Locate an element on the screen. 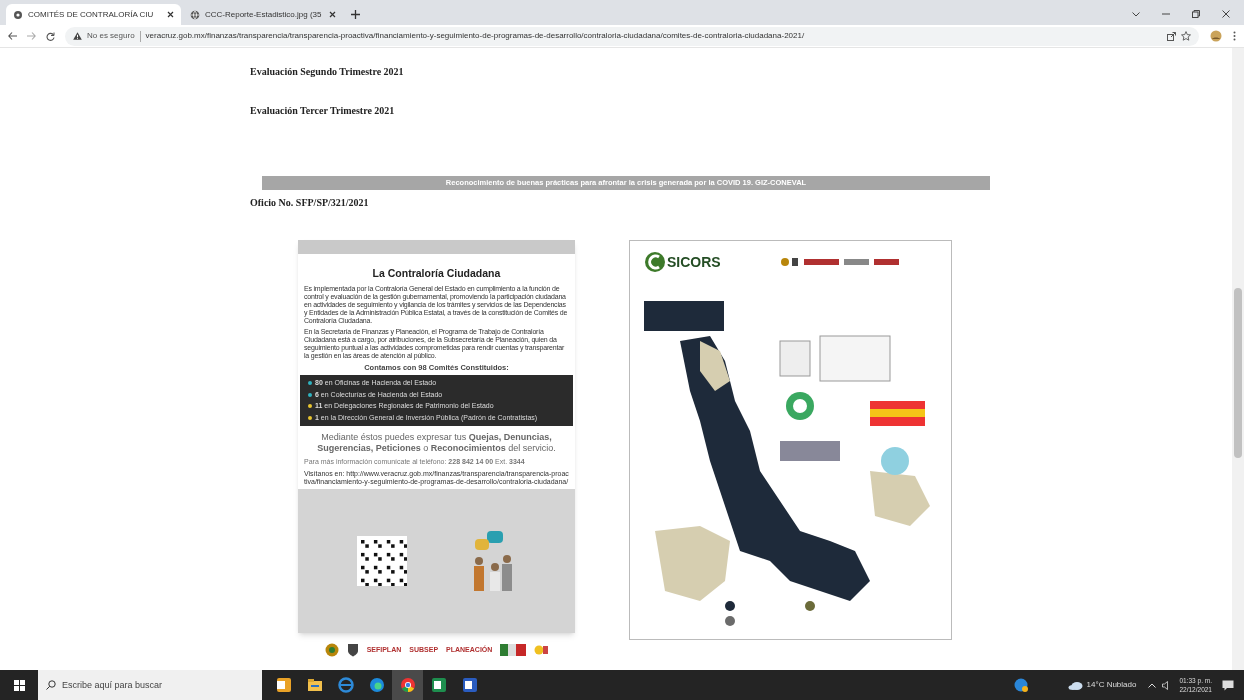 The height and width of the screenshot is (700, 1244). cloud-icon is located at coordinates (1075, 685).